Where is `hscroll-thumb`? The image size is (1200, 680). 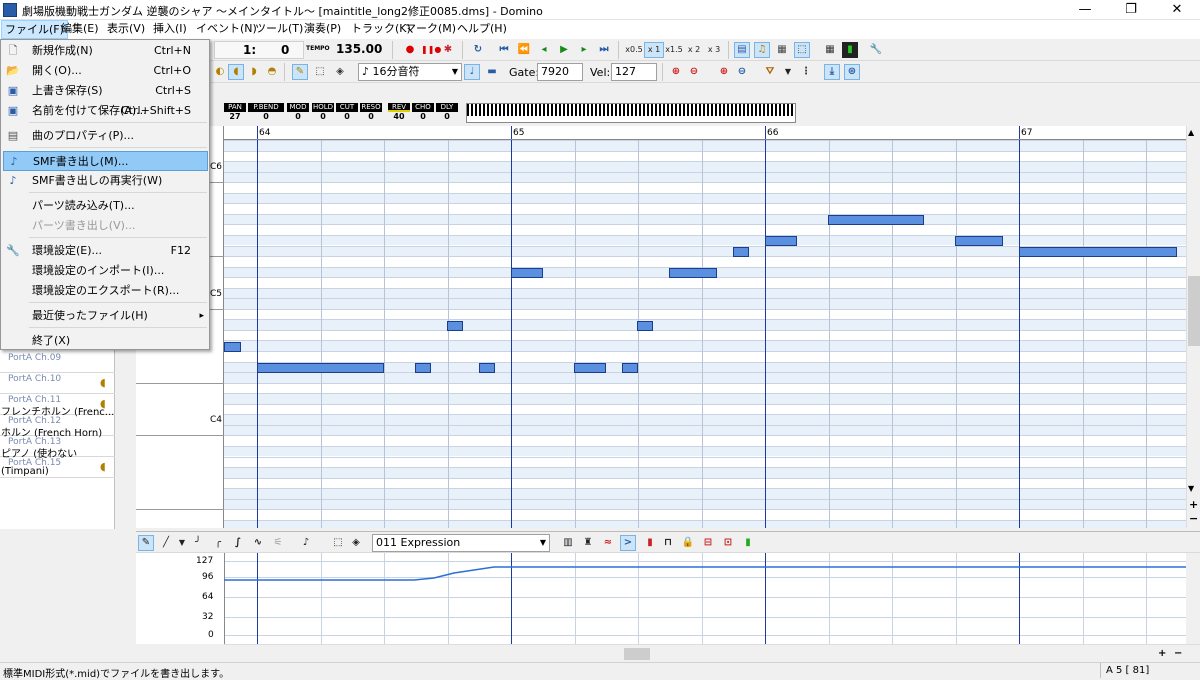 hscroll-thumb is located at coordinates (637, 654).